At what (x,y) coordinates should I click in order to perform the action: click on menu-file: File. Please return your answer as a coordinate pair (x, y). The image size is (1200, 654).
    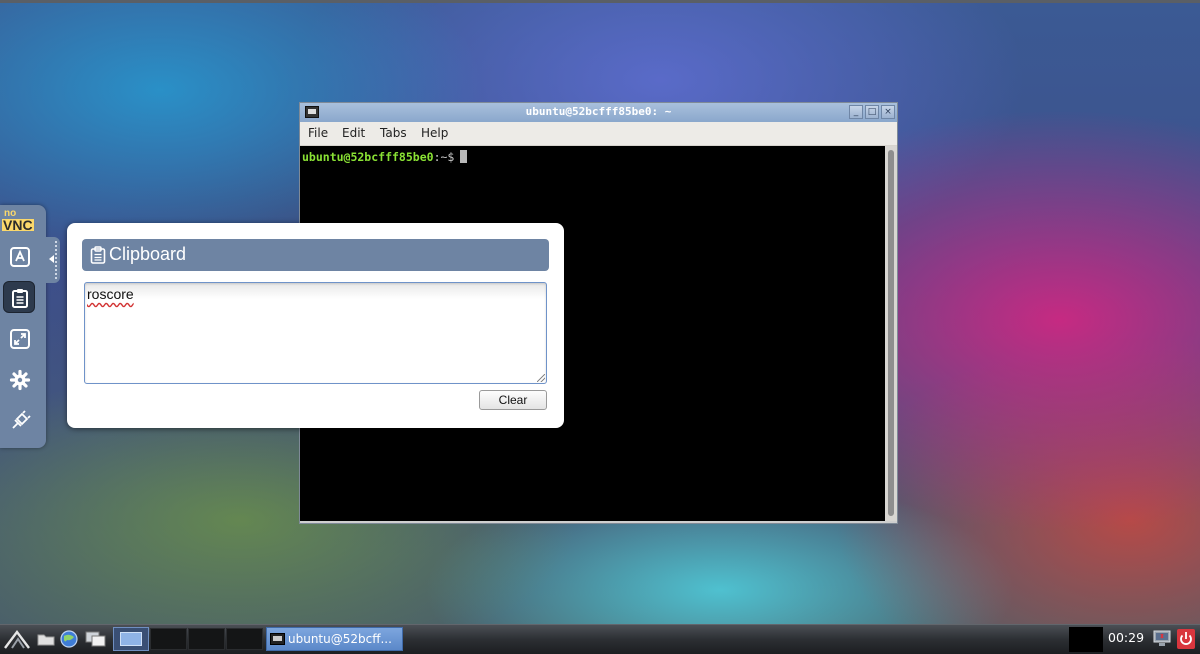
    Looking at the image, I should click on (318, 133).